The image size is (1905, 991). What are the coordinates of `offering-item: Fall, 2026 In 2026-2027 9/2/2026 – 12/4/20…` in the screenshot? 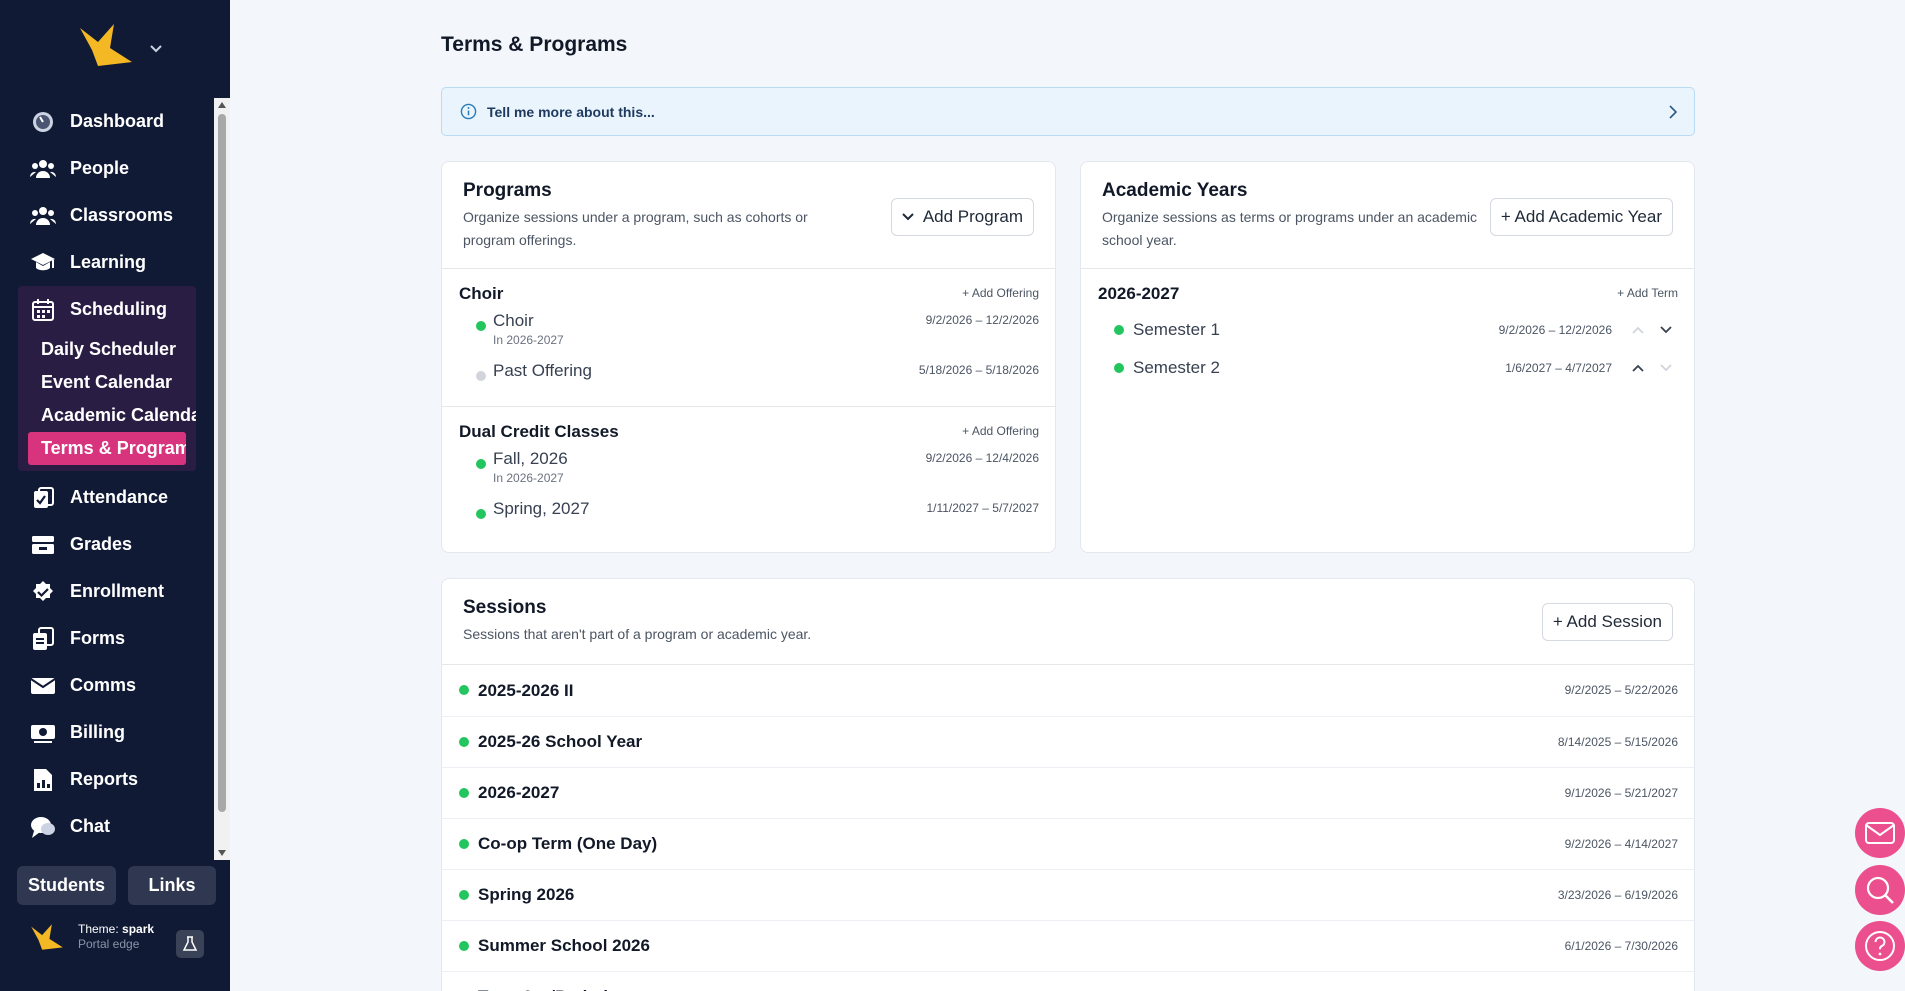 It's located at (749, 474).